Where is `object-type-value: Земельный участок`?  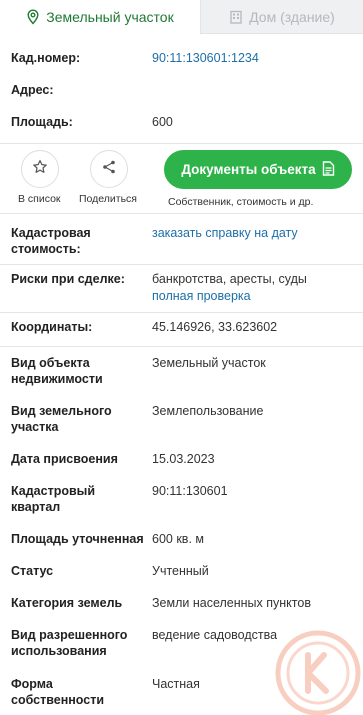
object-type-value: Земельный участок is located at coordinates (209, 363).